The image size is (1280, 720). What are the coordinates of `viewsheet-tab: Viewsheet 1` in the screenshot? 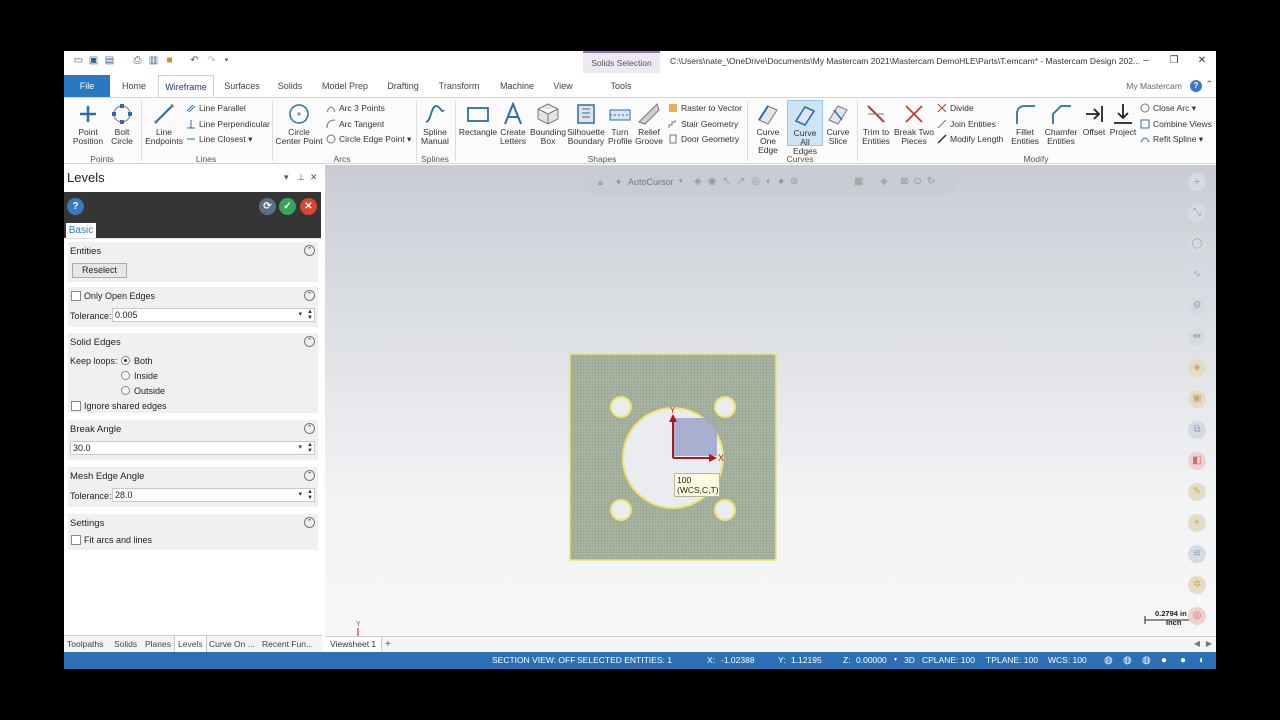 It's located at (354, 644).